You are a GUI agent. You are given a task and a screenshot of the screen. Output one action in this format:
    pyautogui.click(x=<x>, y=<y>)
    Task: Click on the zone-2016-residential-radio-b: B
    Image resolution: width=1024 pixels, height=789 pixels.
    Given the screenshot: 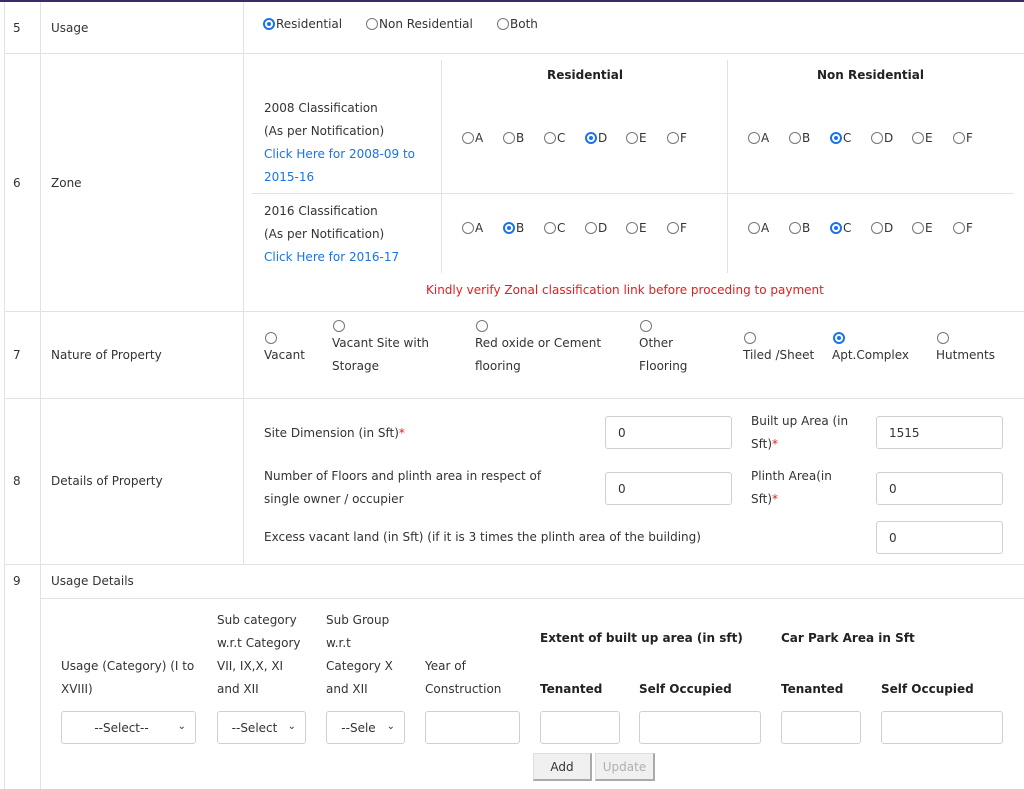 What is the action you would take?
    pyautogui.click(x=513, y=228)
    